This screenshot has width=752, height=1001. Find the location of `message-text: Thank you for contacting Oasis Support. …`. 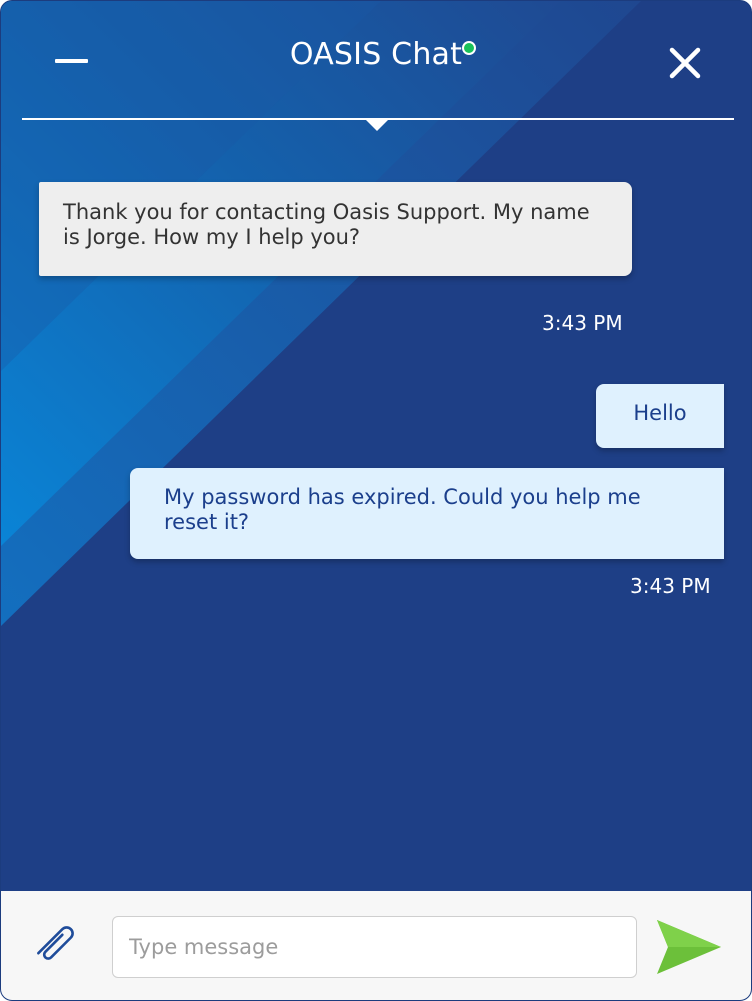

message-text: Thank you for contacting Oasis Support. … is located at coordinates (326, 224).